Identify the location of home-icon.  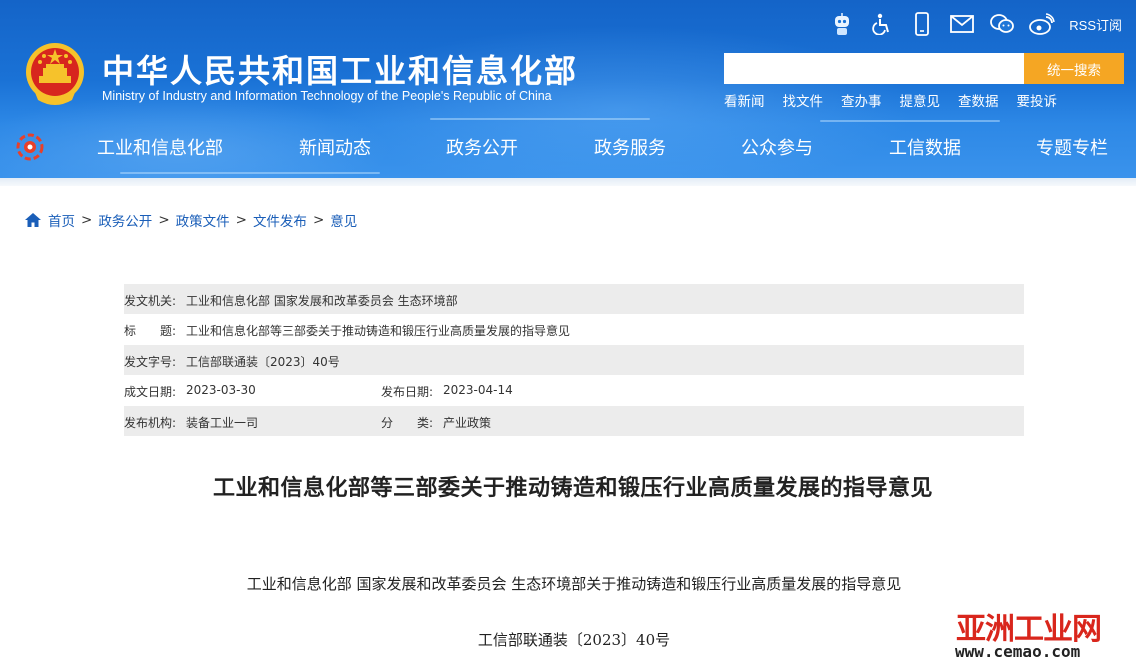
(33, 220).